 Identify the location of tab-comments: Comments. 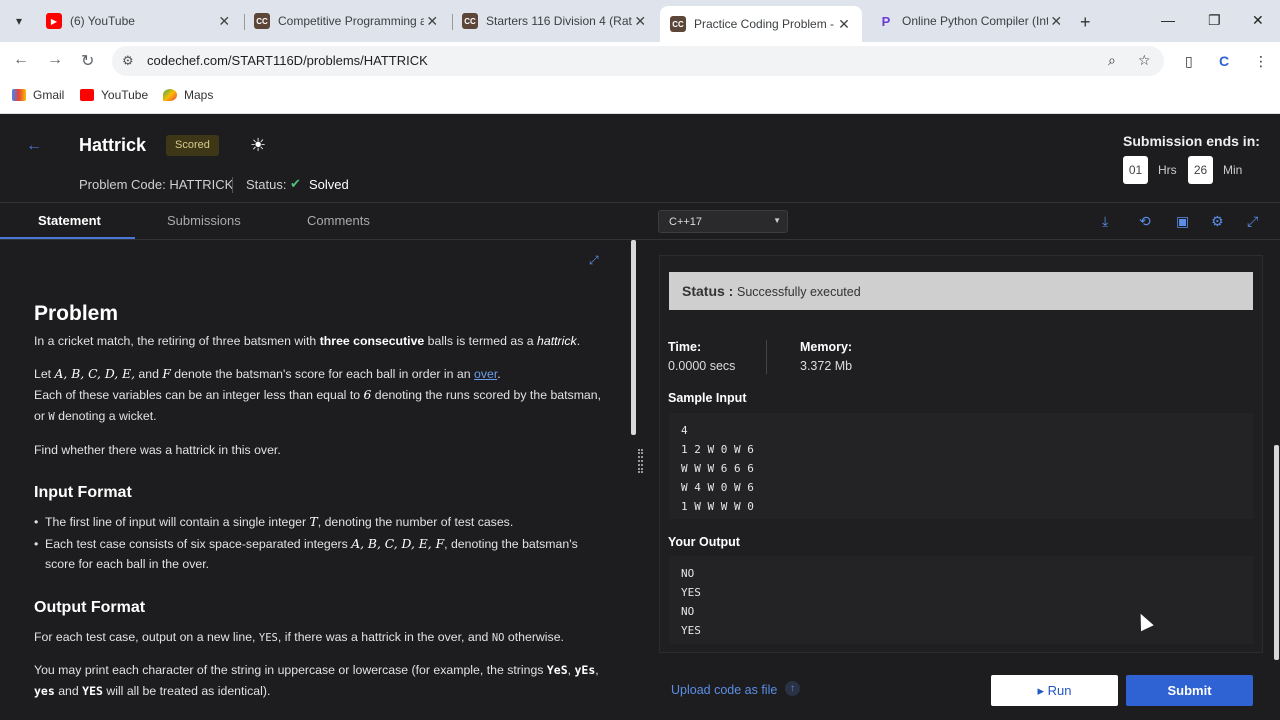
(338, 220).